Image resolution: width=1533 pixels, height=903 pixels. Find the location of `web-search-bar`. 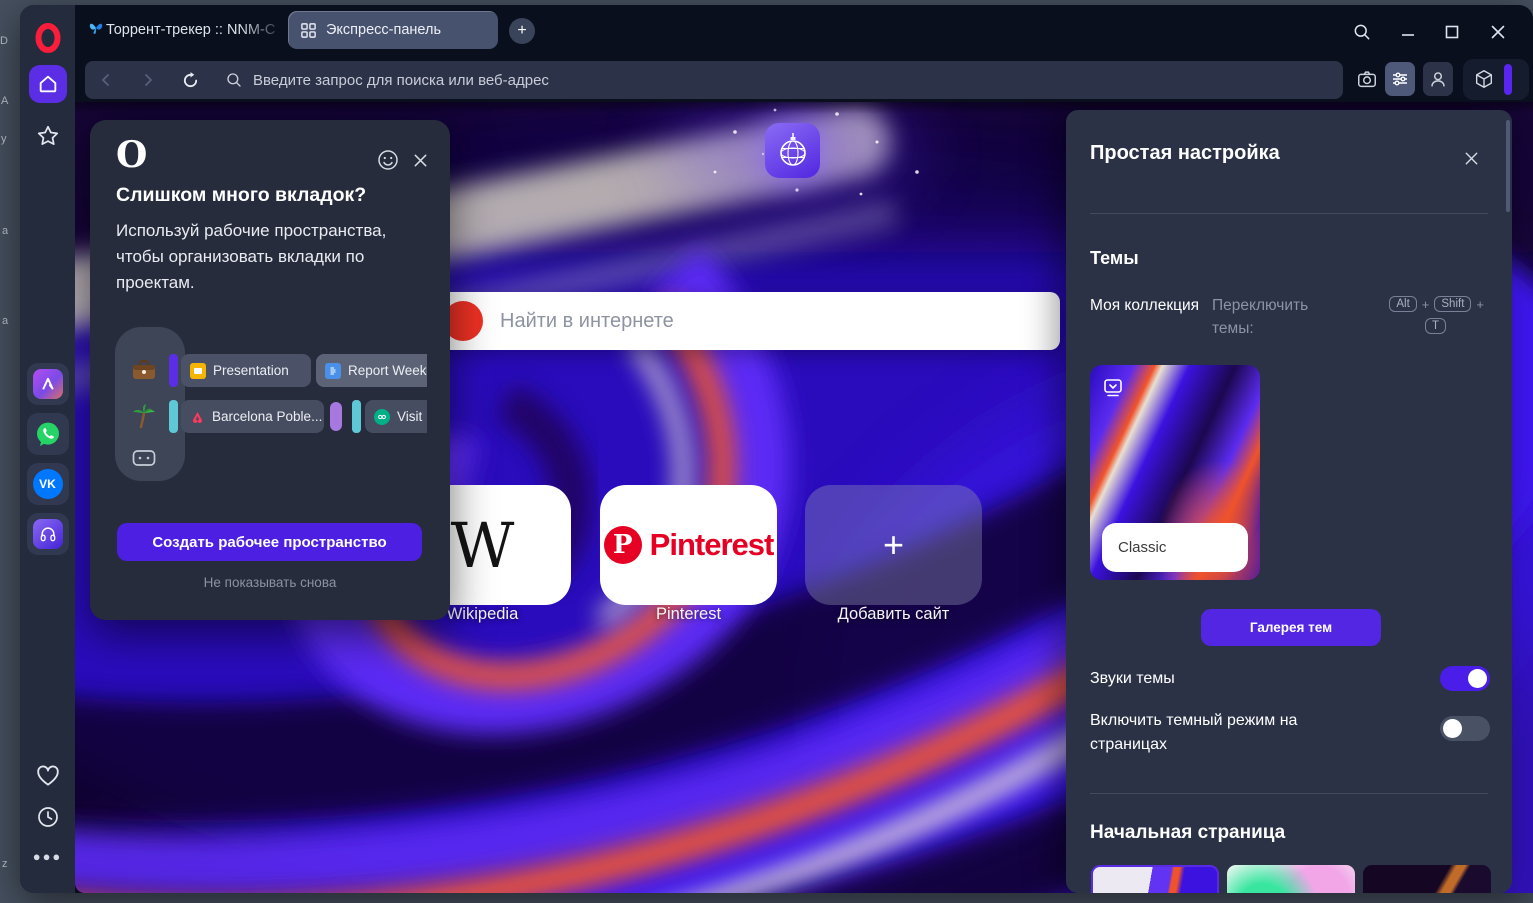

web-search-bar is located at coordinates (742, 321).